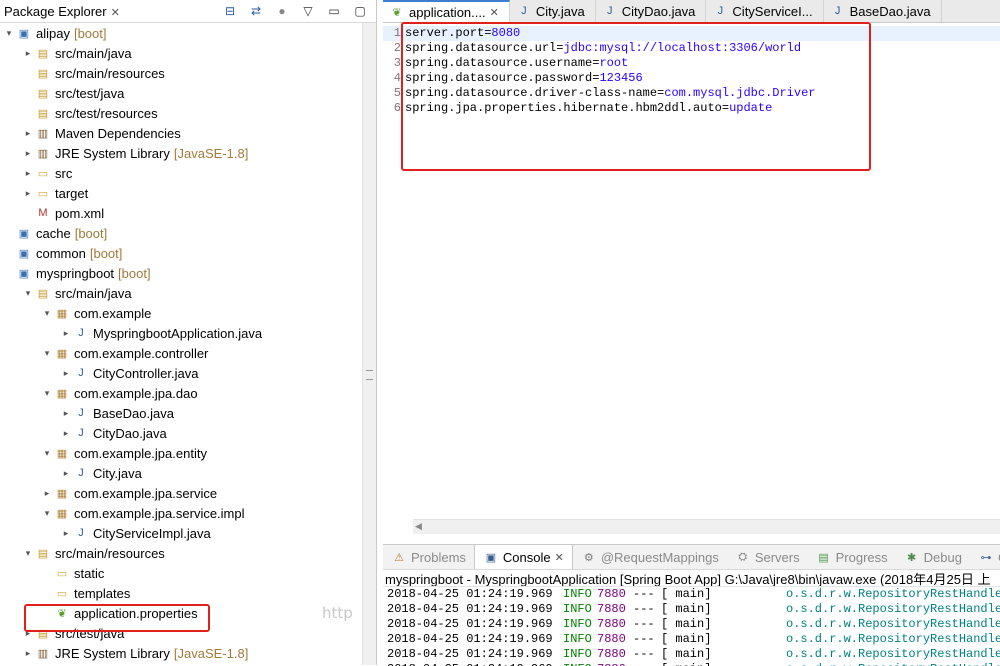 This screenshot has width=1000, height=666. Describe the element at coordinates (181, 593) in the screenshot. I see `tree-item: ▭ templates` at that location.